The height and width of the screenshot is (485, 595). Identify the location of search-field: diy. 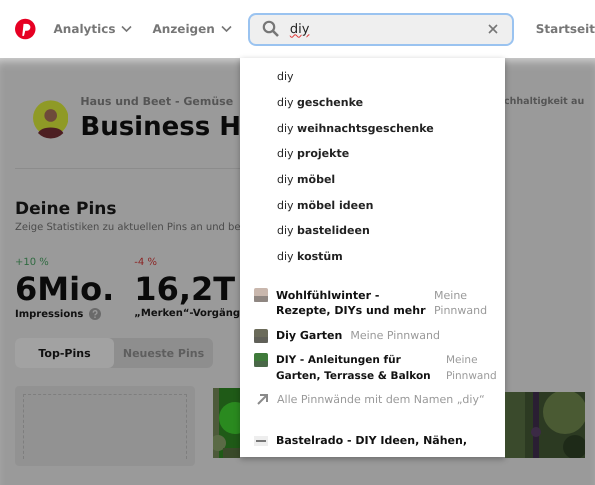
(381, 29).